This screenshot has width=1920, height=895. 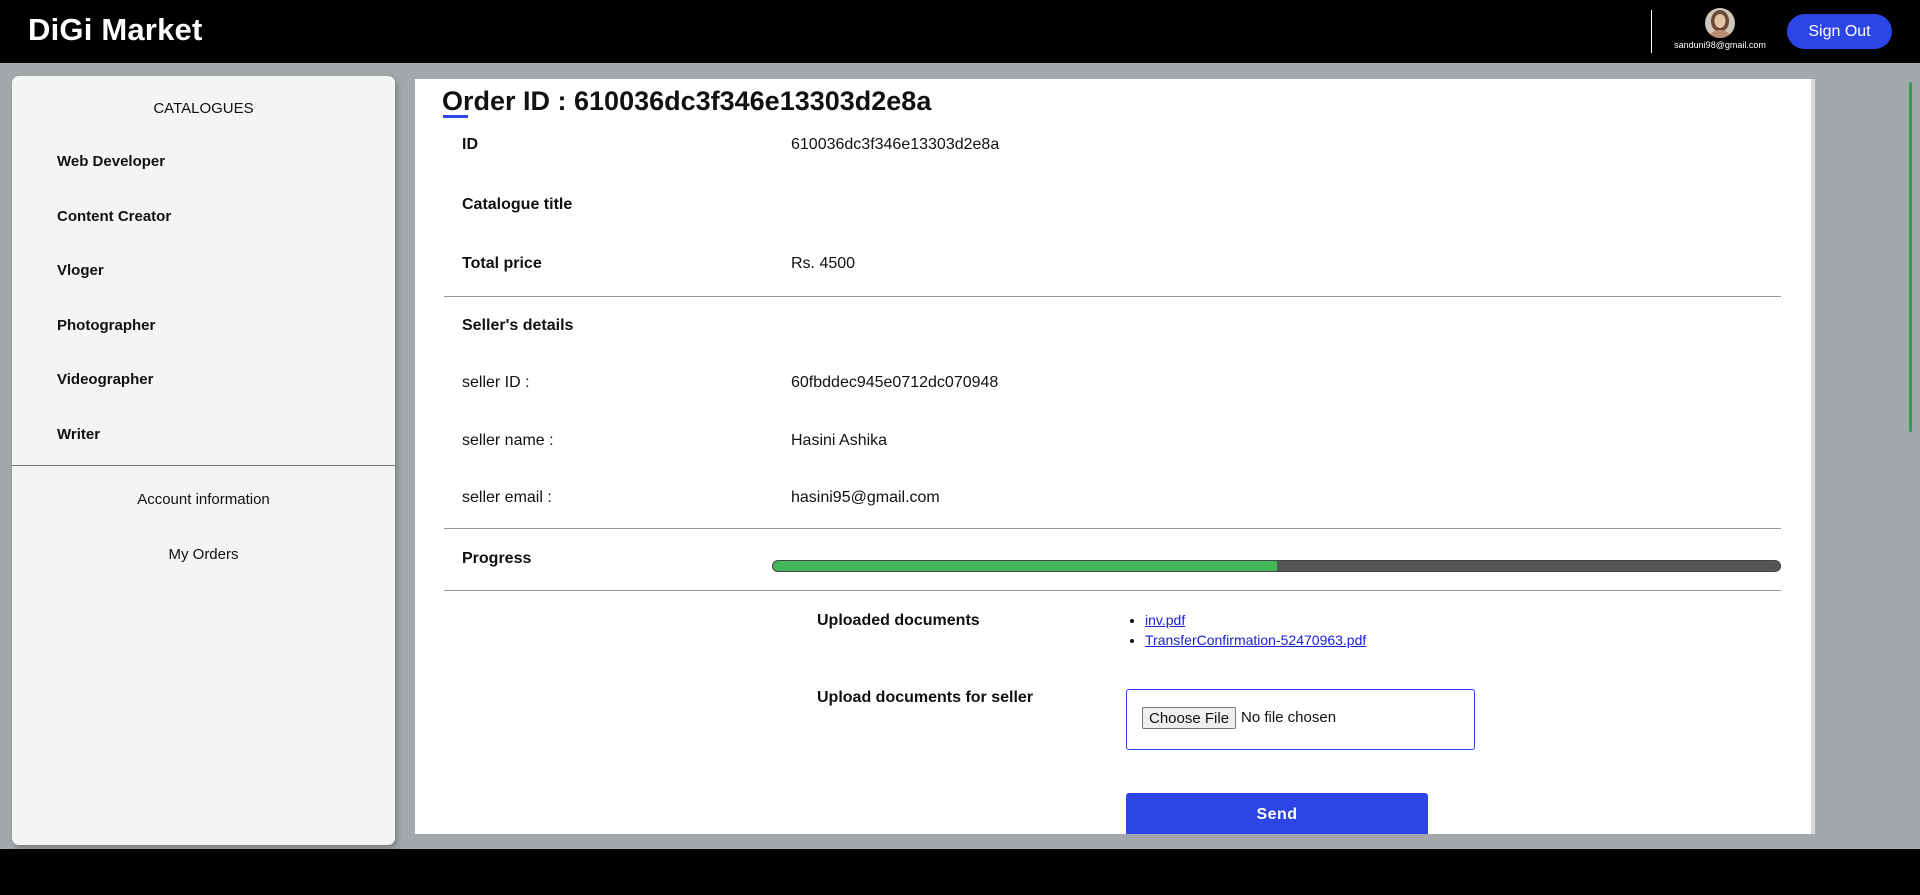 What do you see at coordinates (1720, 23) in the screenshot?
I see `avatar` at bounding box center [1720, 23].